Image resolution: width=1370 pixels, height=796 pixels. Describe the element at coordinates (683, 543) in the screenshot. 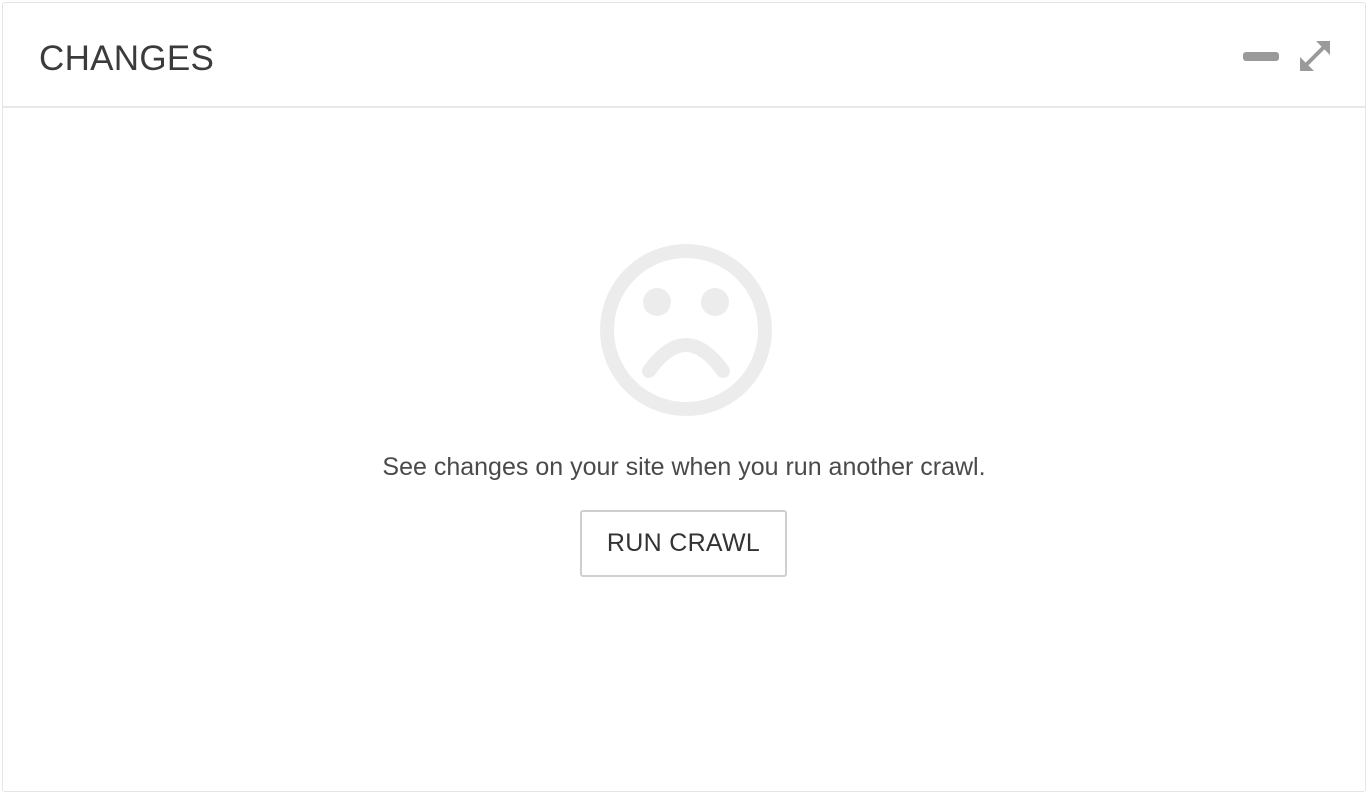

I see `run-crawl-button: RUN CRAWL` at that location.